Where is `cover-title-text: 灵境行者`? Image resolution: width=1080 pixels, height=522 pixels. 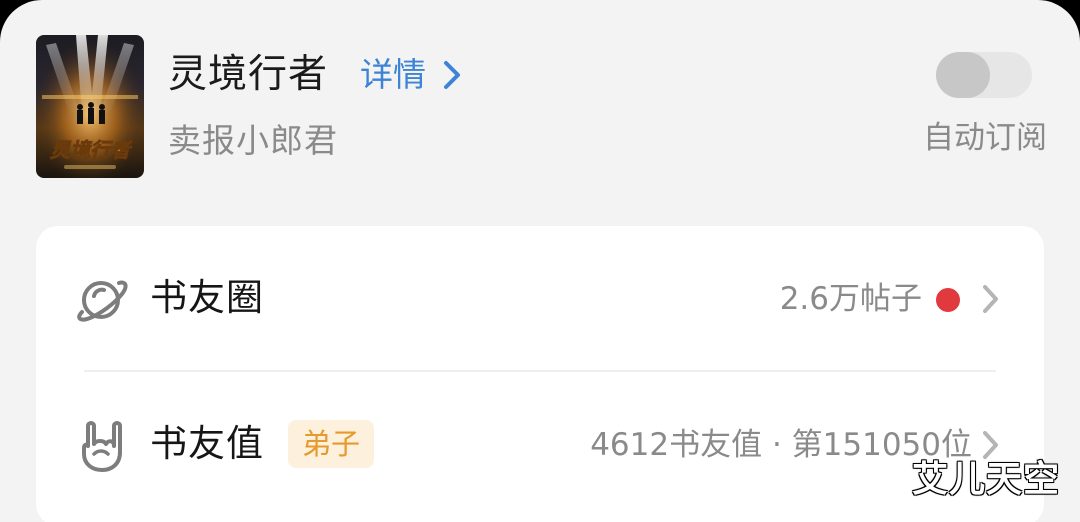 cover-title-text: 灵境行者 is located at coordinates (91, 150).